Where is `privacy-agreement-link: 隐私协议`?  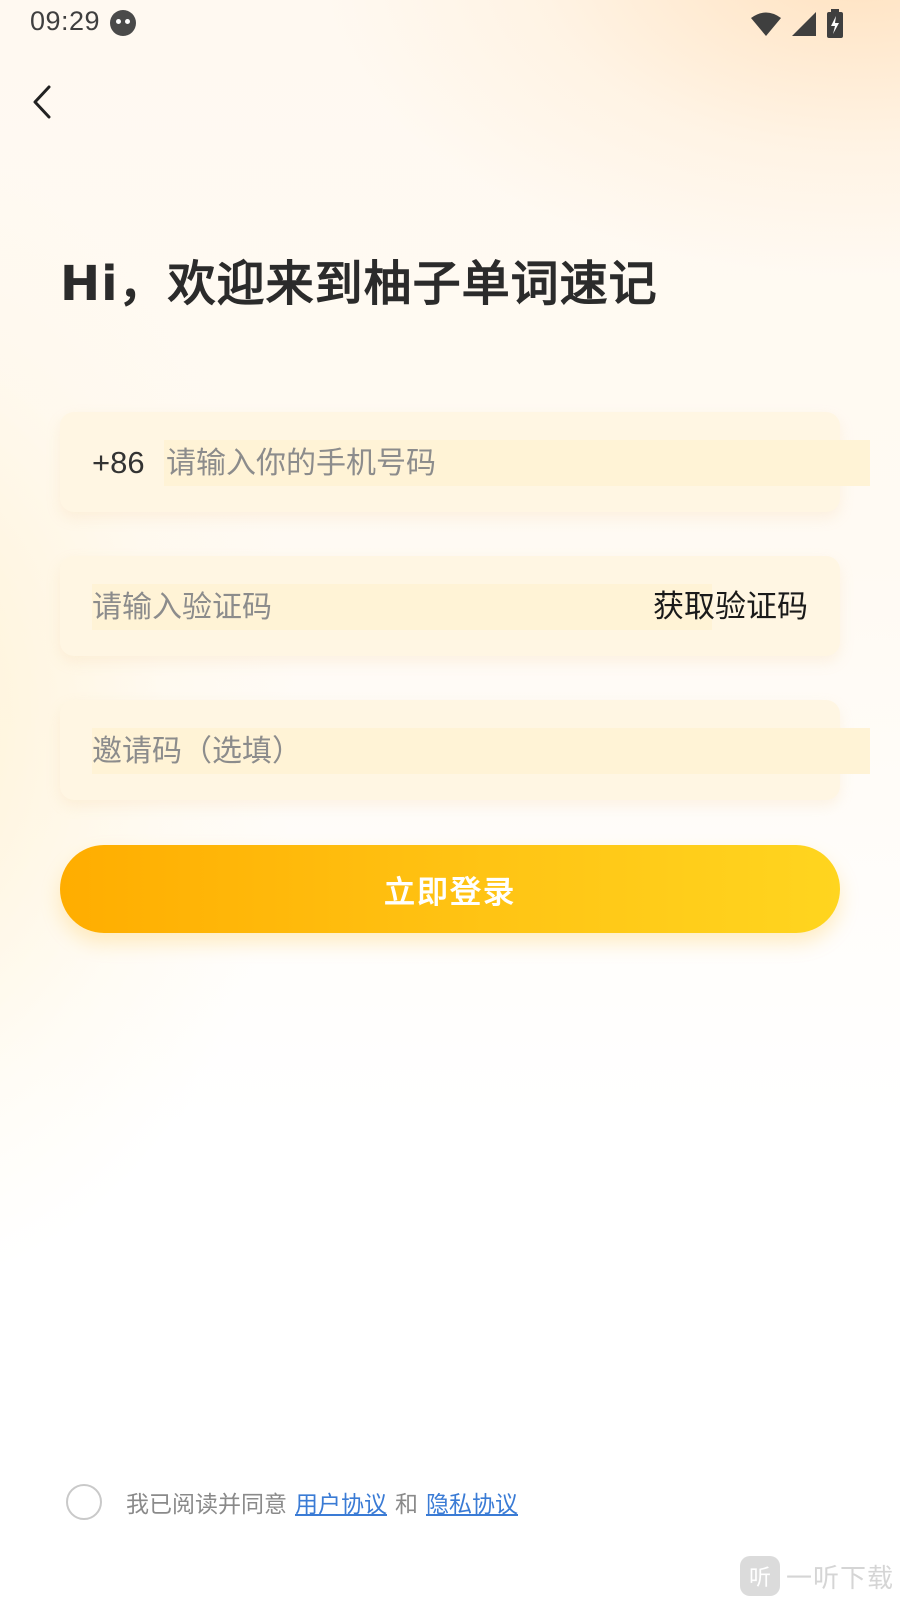
privacy-agreement-link: 隐私协议 is located at coordinates (472, 1502).